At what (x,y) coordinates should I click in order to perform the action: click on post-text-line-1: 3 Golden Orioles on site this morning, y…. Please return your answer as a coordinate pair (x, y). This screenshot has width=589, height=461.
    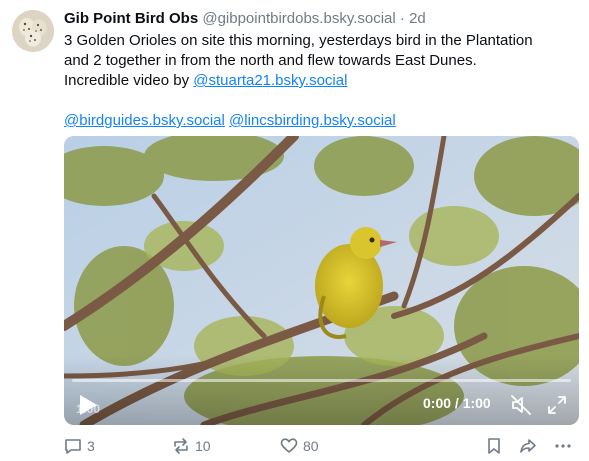
    Looking at the image, I should click on (298, 40).